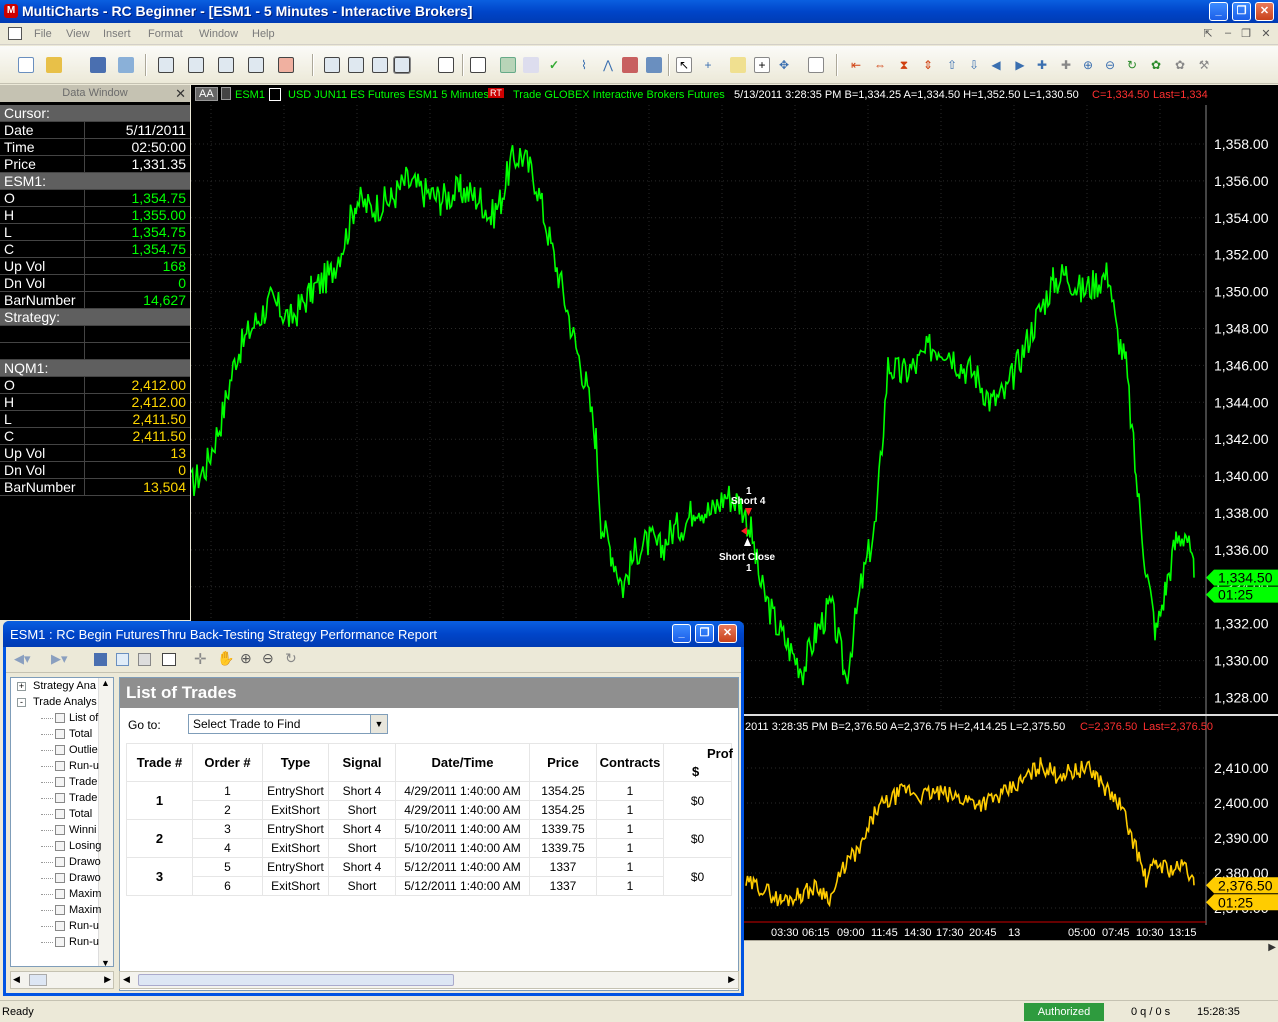 Image resolution: width=1278 pixels, height=1022 pixels. What do you see at coordinates (16, 979) in the screenshot?
I see `tree-scroll-left-icon: ◀` at bounding box center [16, 979].